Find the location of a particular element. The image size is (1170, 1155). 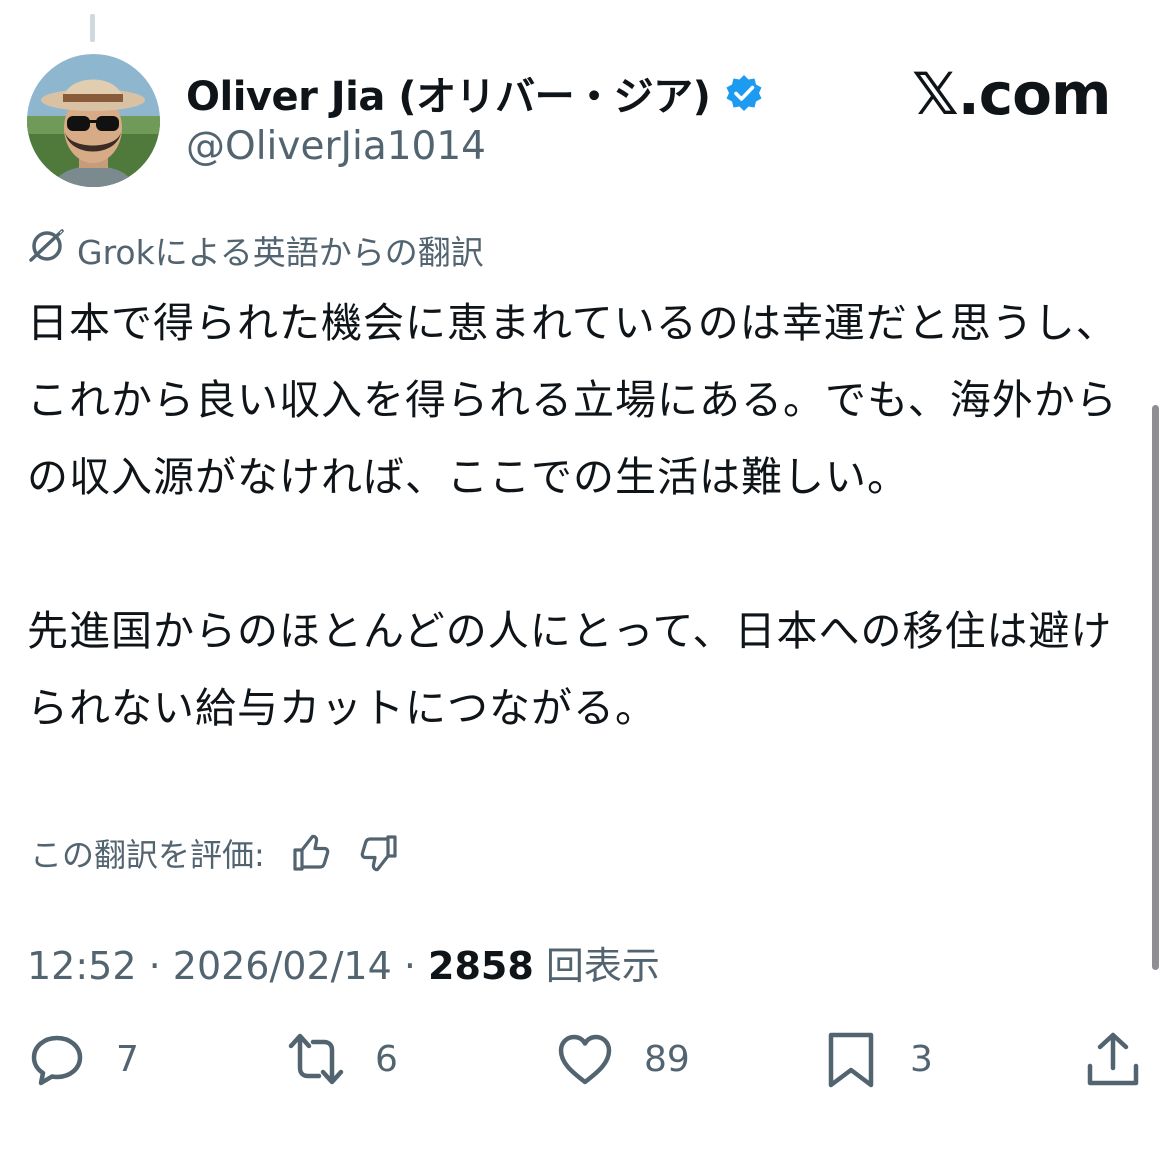

author-handle: @OliverJia1014 is located at coordinates (336, 146).